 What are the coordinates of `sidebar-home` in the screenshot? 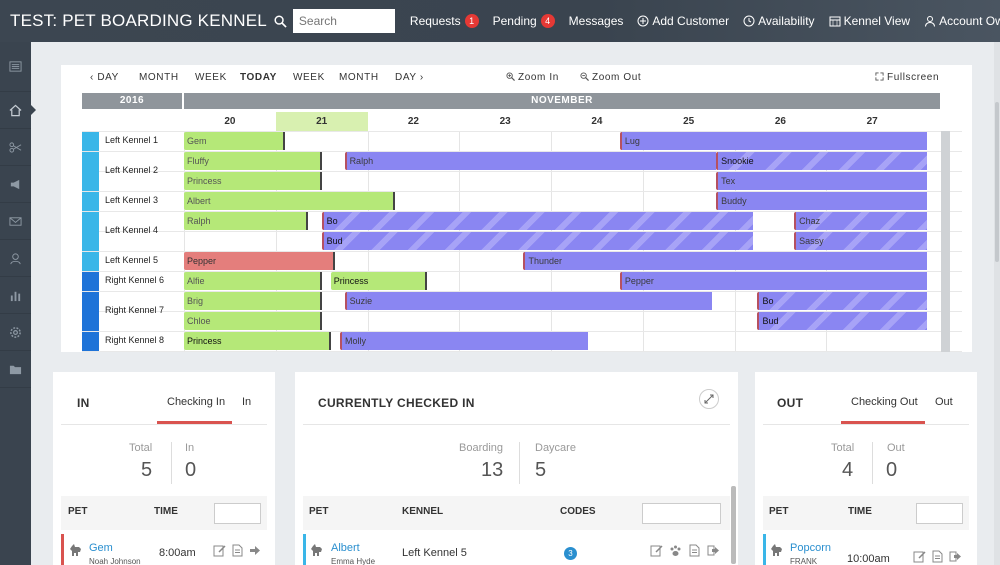 It's located at (18, 110).